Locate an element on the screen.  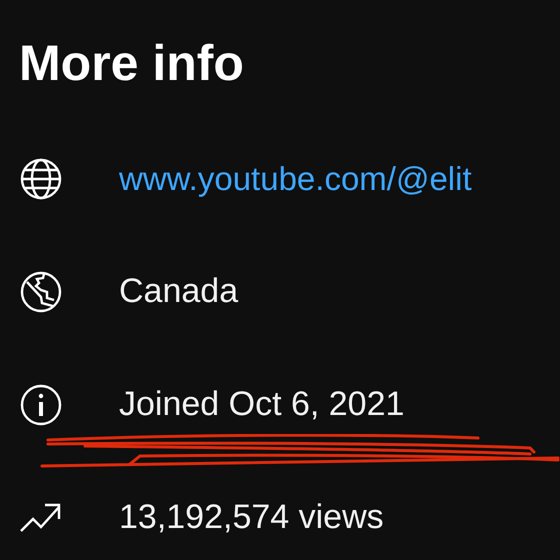
info-icon is located at coordinates (41, 404).